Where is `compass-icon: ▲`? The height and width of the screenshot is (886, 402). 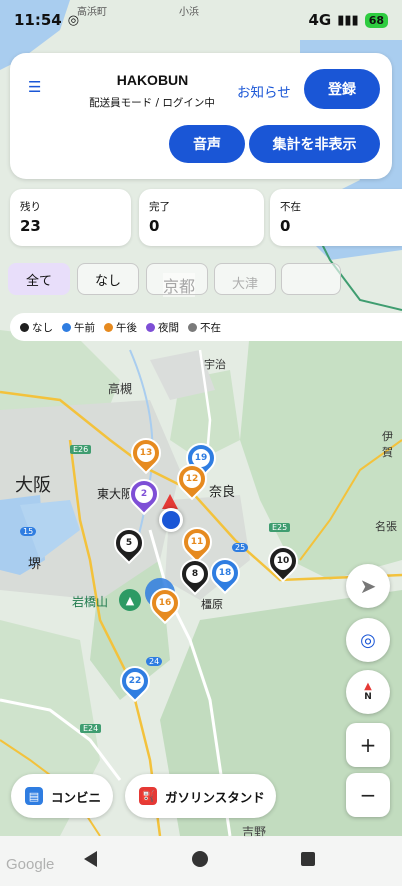
compass-icon: ▲ is located at coordinates (368, 686).